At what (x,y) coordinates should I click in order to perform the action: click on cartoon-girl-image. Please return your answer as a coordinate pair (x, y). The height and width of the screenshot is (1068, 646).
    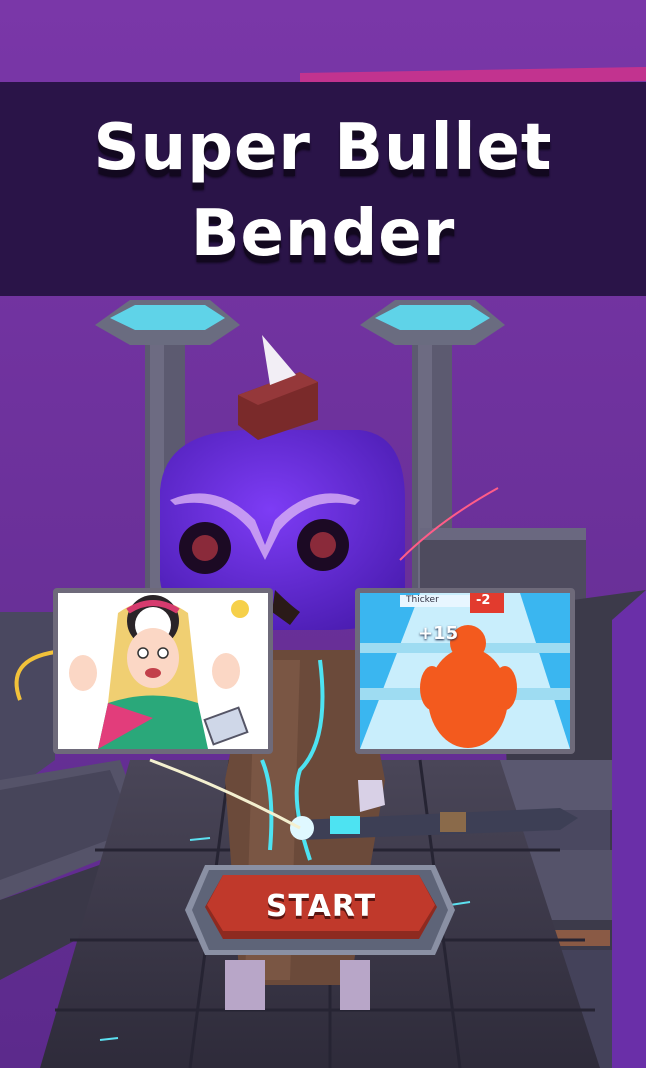
    Looking at the image, I should click on (163, 671).